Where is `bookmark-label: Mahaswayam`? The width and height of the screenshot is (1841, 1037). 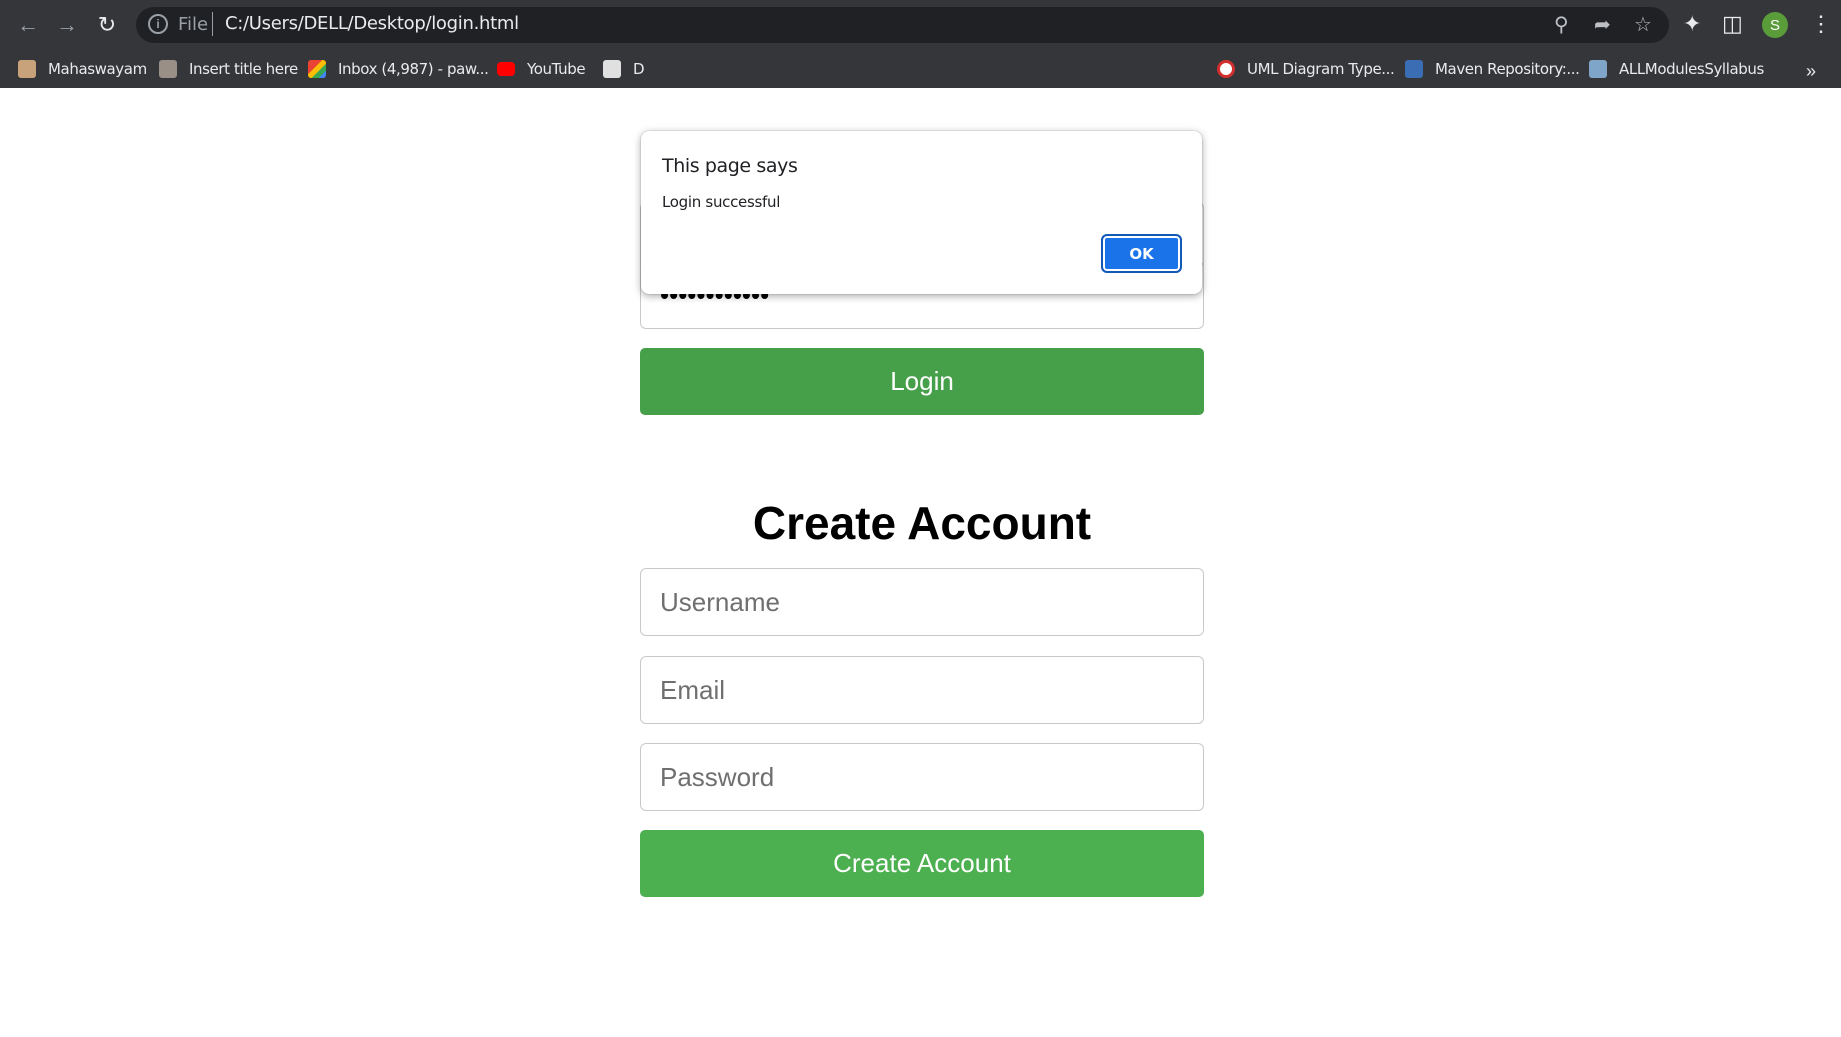
bookmark-label: Mahaswayam is located at coordinates (97, 69).